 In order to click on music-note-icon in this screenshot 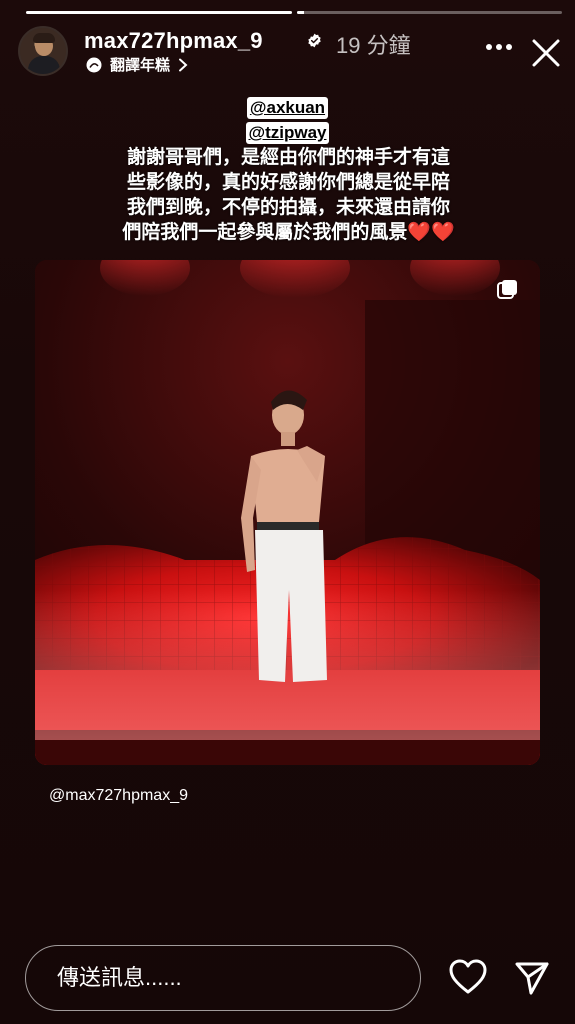, I will do `click(94, 64)`.